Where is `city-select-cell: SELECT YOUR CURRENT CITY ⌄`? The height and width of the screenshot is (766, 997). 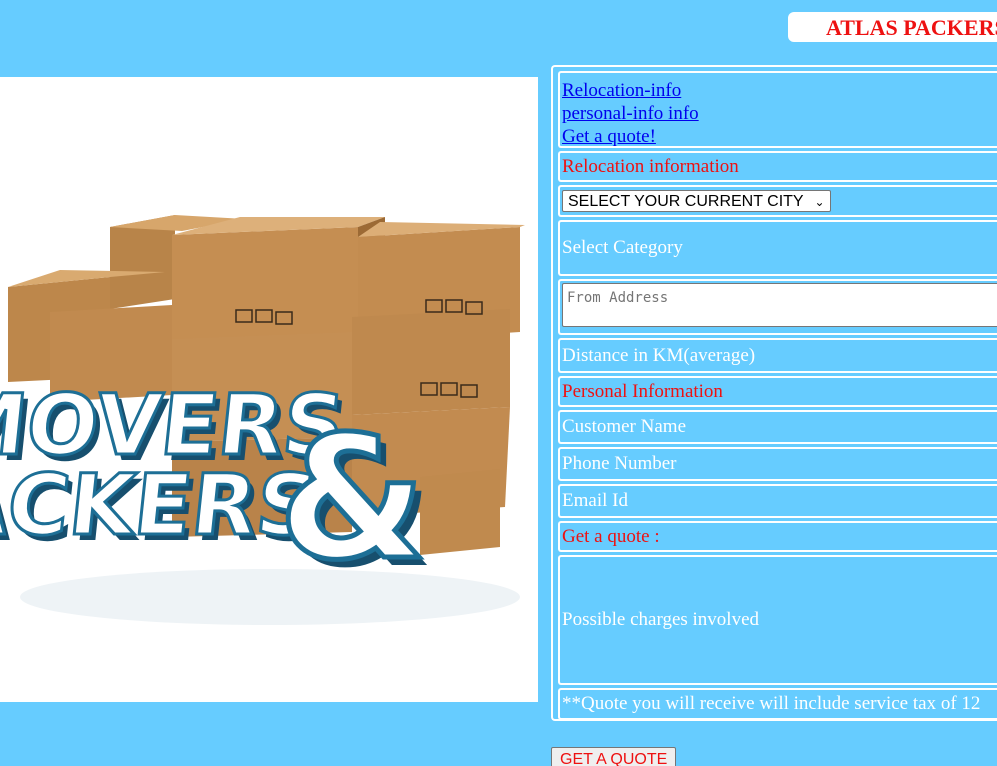 city-select-cell: SELECT YOUR CURRENT CITY ⌄ is located at coordinates (777, 201).